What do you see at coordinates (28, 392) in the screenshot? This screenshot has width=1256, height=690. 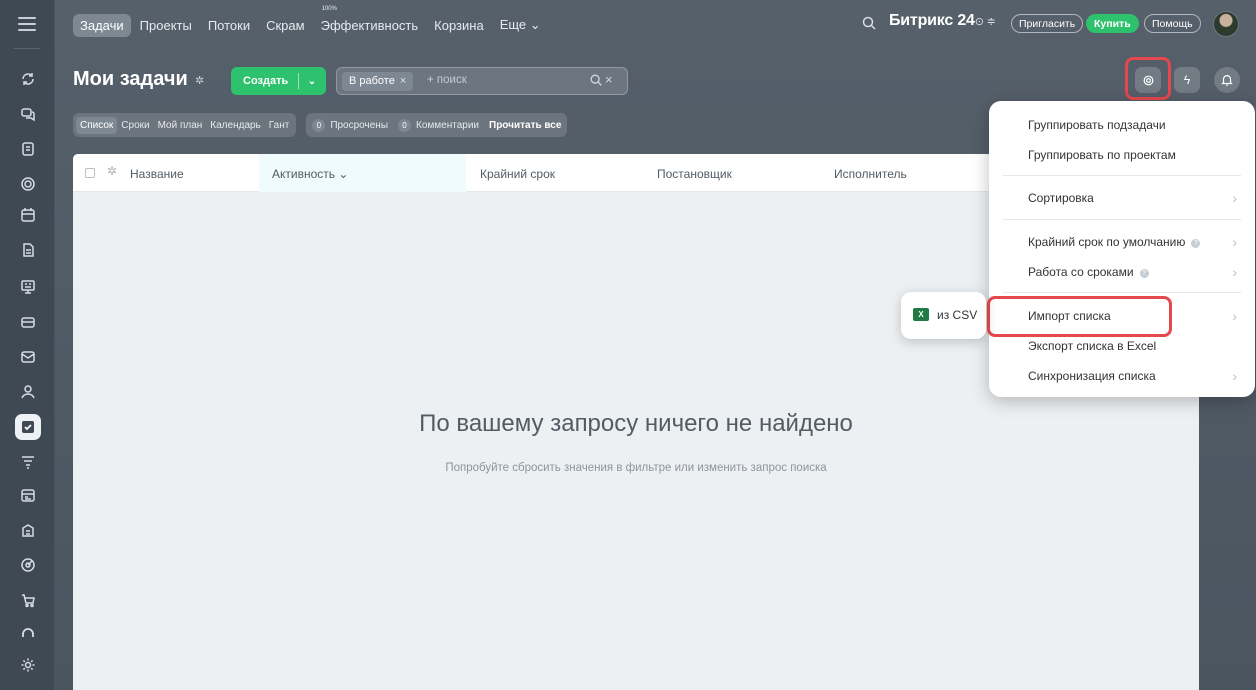 I see `contacts-icon` at bounding box center [28, 392].